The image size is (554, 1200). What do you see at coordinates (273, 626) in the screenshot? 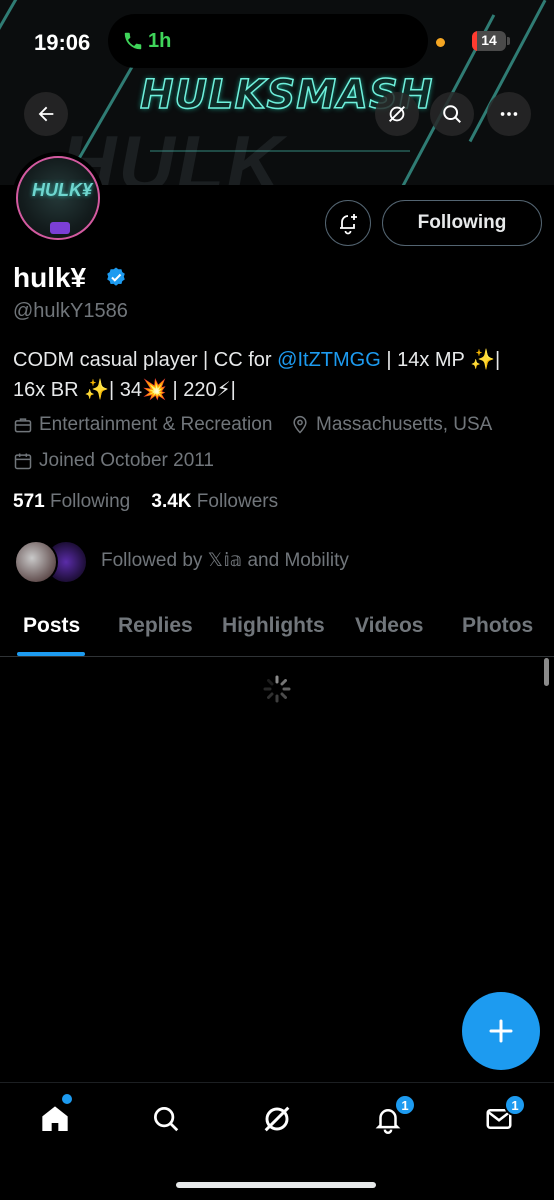
I see `tab-highlights: Highlights` at bounding box center [273, 626].